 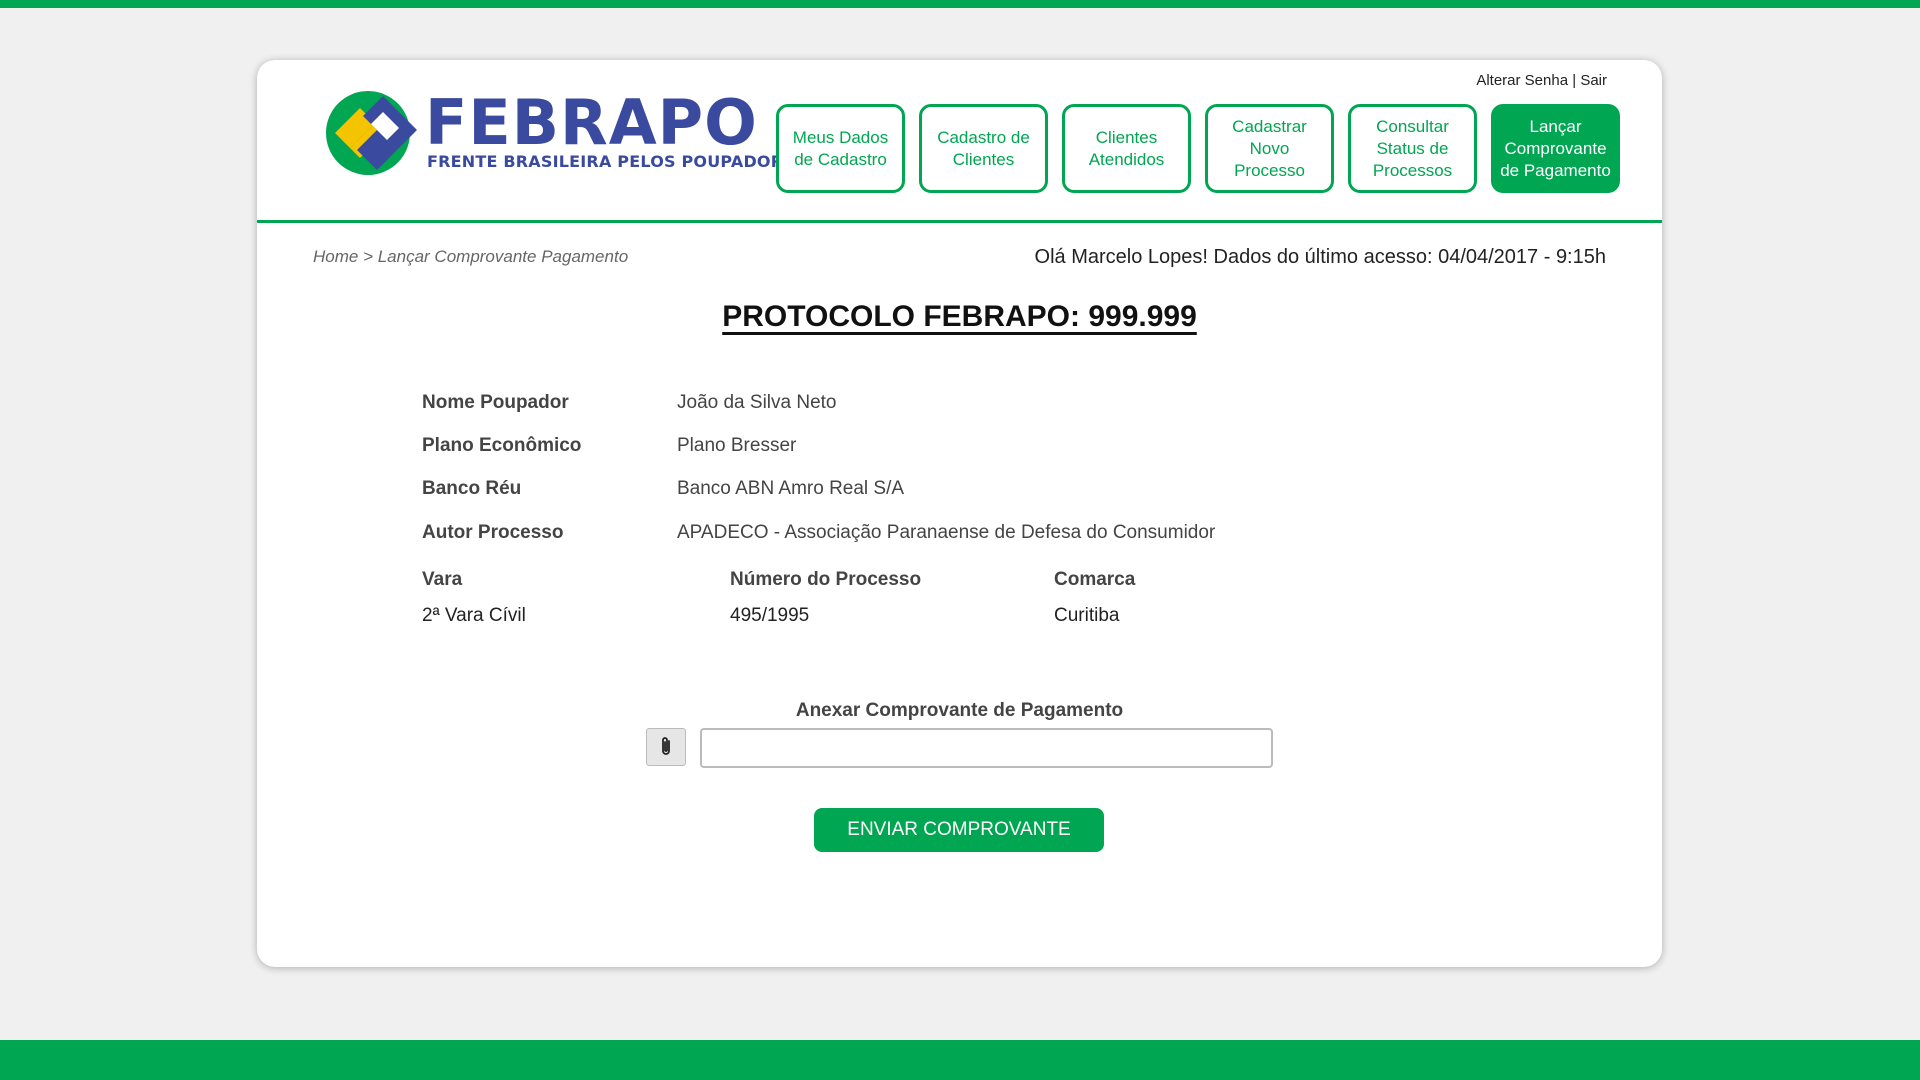 What do you see at coordinates (493, 532) in the screenshot?
I see `field-label: Autor Processo` at bounding box center [493, 532].